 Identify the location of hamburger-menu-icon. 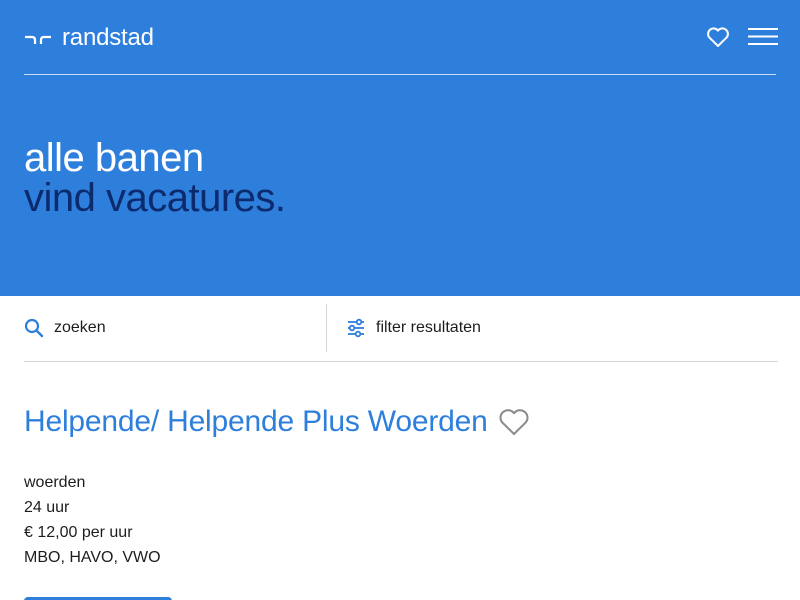
(763, 36).